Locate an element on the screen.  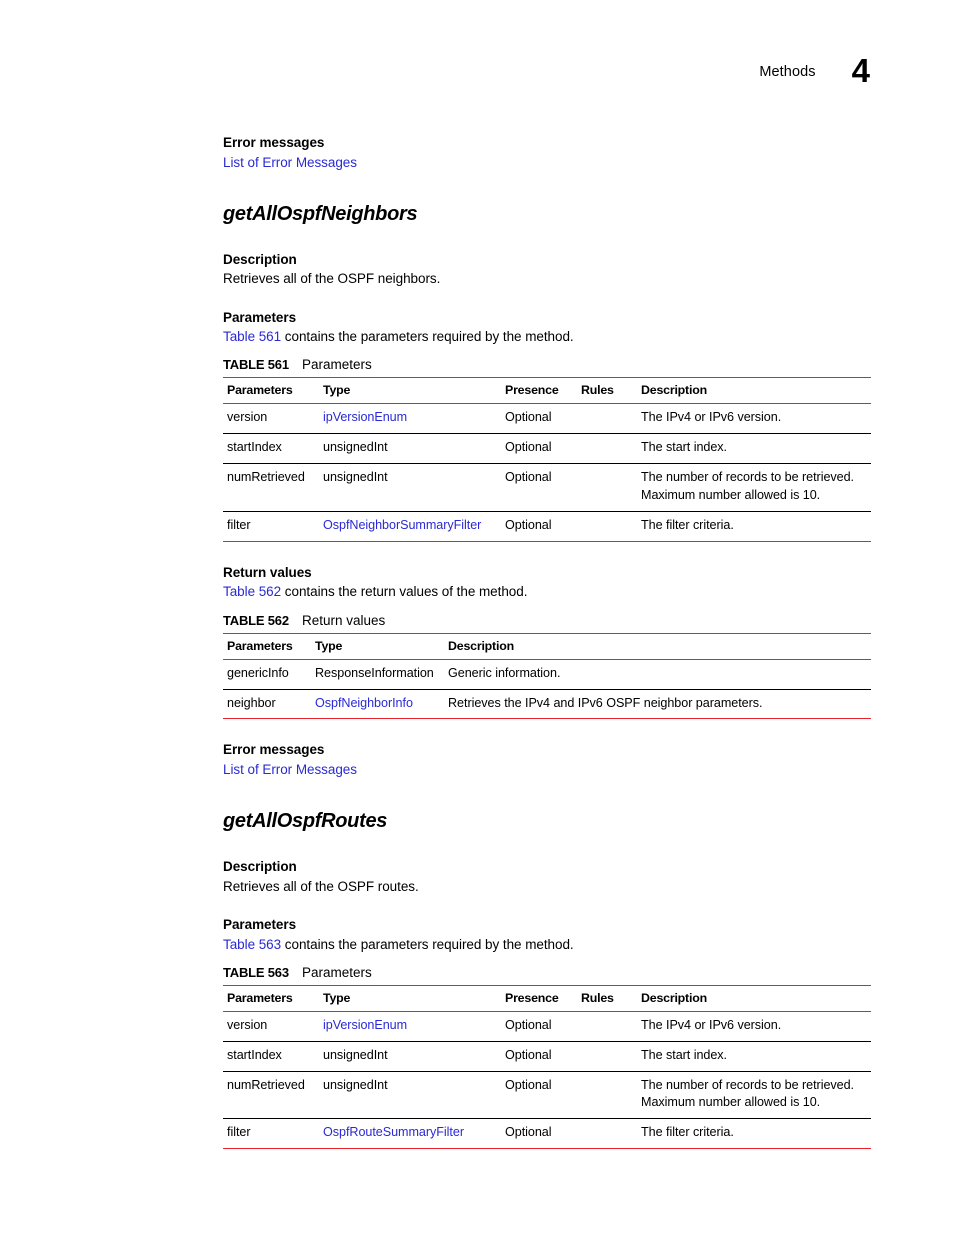
table-563-link: Table 563 is located at coordinates (252, 944).